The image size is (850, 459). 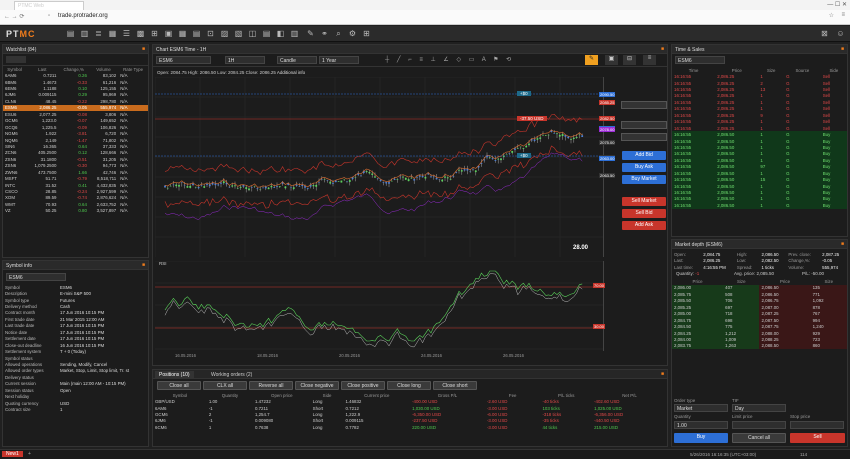 I want to click on matrix-icon: ▦, so click(x=112, y=33).